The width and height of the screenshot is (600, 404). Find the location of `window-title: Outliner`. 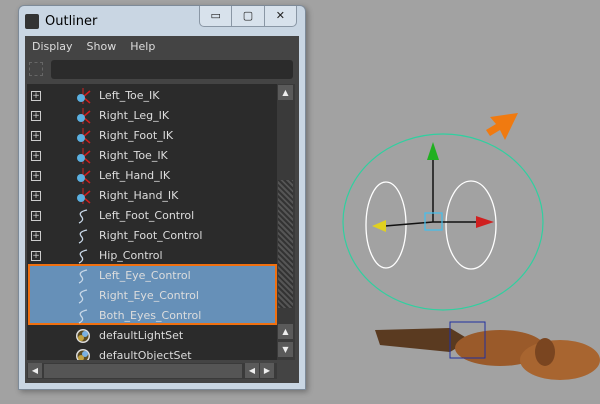

window-title: Outliner is located at coordinates (71, 21).